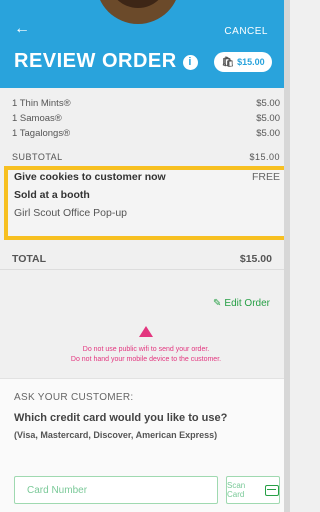 The width and height of the screenshot is (320, 512). What do you see at coordinates (71, 213) in the screenshot?
I see `booth-location: Girl Scout Office Pop-up` at bounding box center [71, 213].